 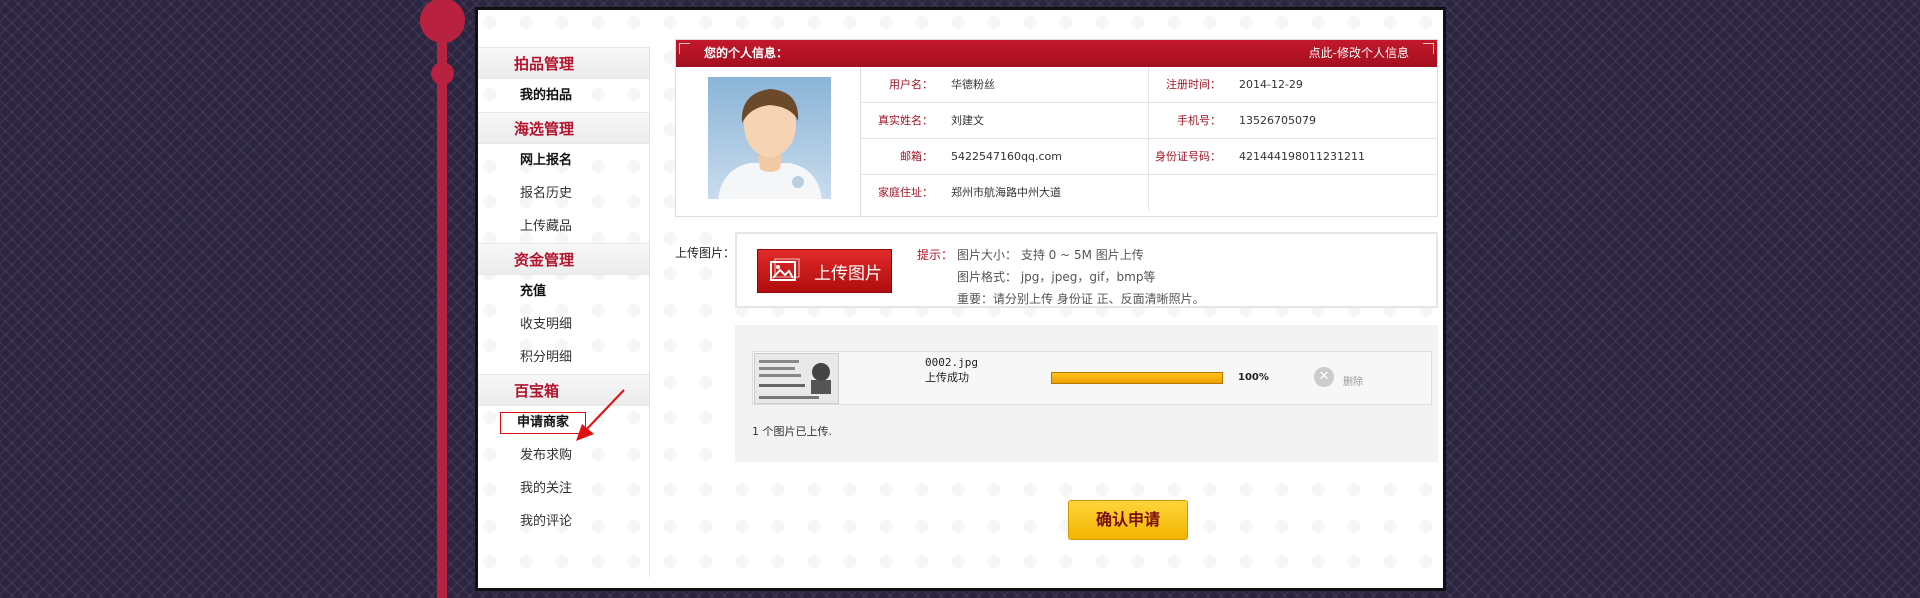 I want to click on sidebar-item-label: 积分明细, so click(x=546, y=357).